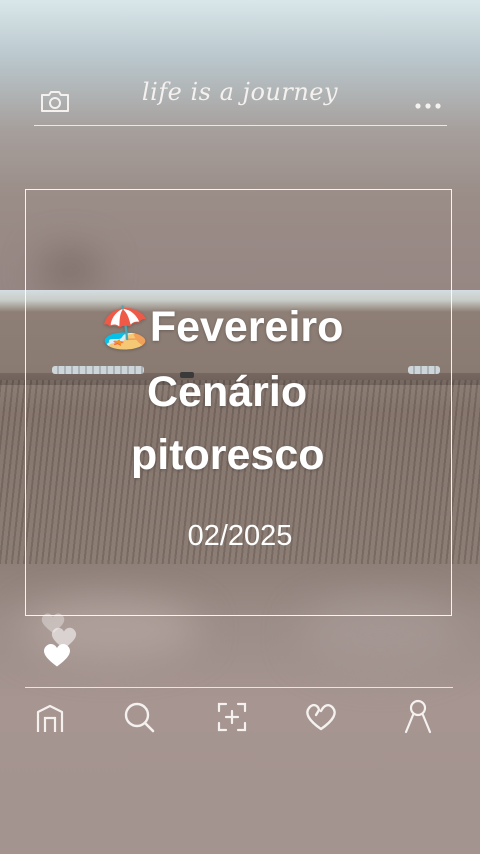  Describe the element at coordinates (50, 718) in the screenshot. I see `home-icon` at that location.